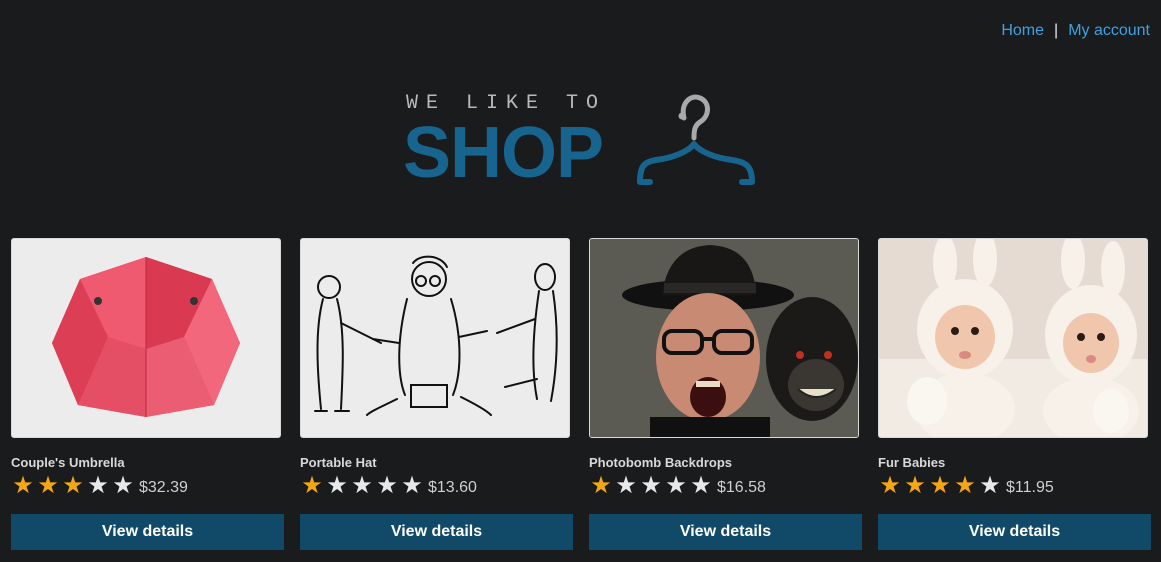 This screenshot has width=1161, height=562. What do you see at coordinates (912, 462) in the screenshot?
I see `product-name: Fur Babies` at bounding box center [912, 462].